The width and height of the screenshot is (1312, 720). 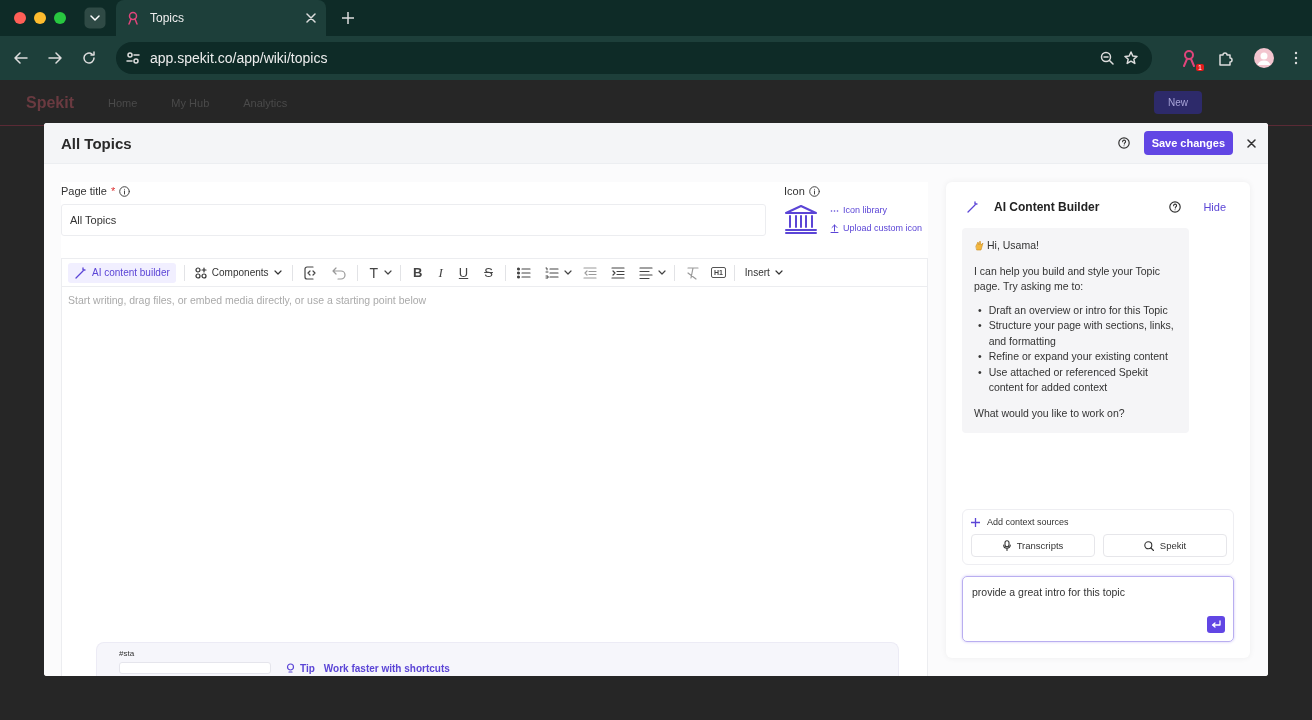 I want to click on source-button: Transcripts, so click(x=1033, y=545).